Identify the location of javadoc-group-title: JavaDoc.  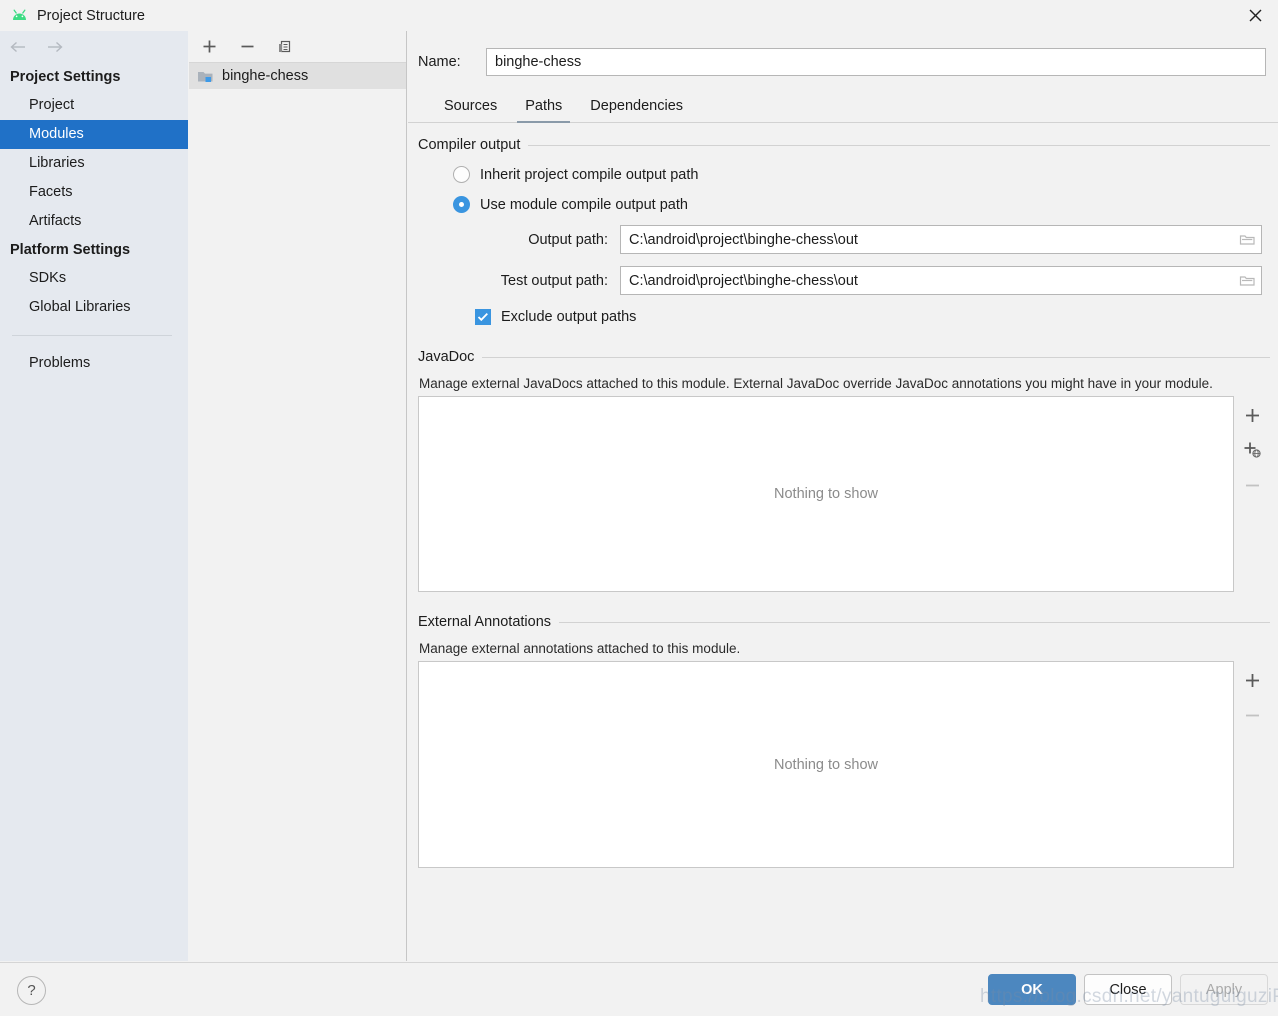
(446, 357).